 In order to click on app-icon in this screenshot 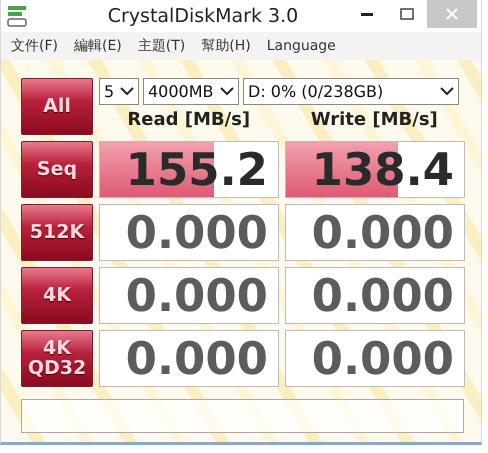, I will do `click(18, 16)`.